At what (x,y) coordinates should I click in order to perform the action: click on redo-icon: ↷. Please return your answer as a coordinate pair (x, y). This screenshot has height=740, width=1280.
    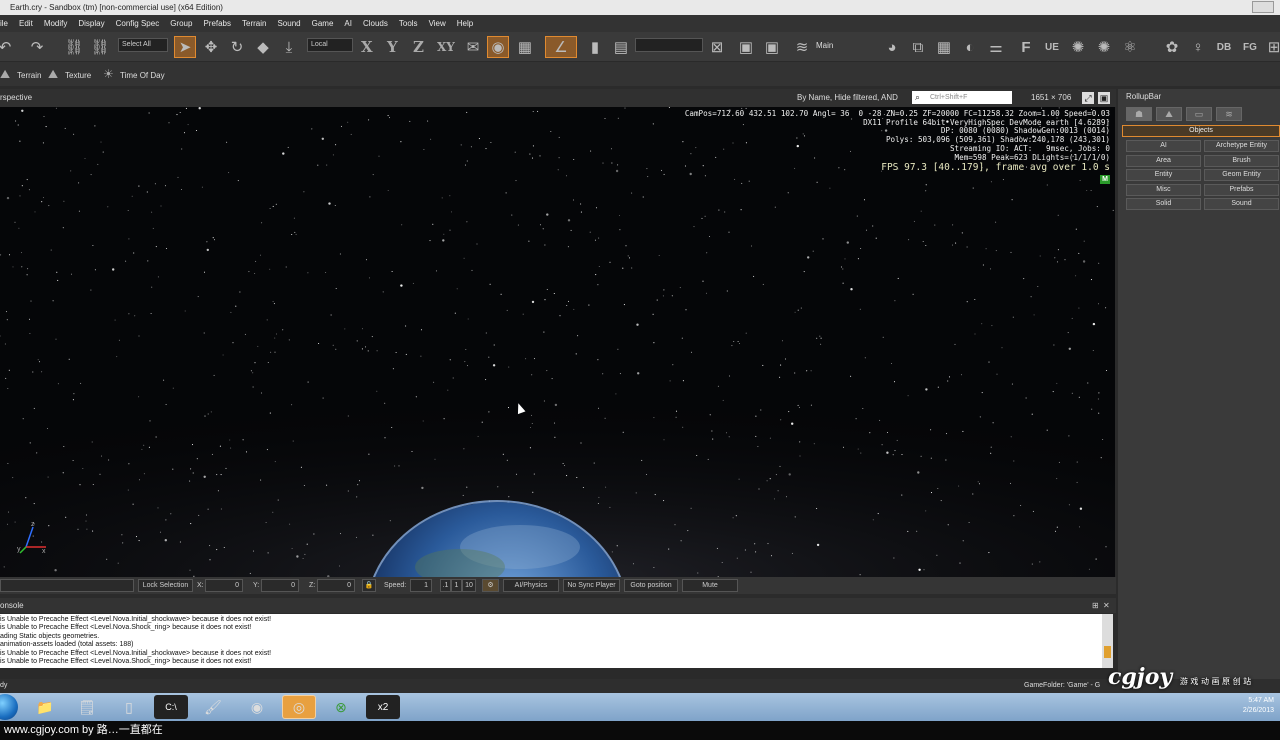
    Looking at the image, I should click on (37, 47).